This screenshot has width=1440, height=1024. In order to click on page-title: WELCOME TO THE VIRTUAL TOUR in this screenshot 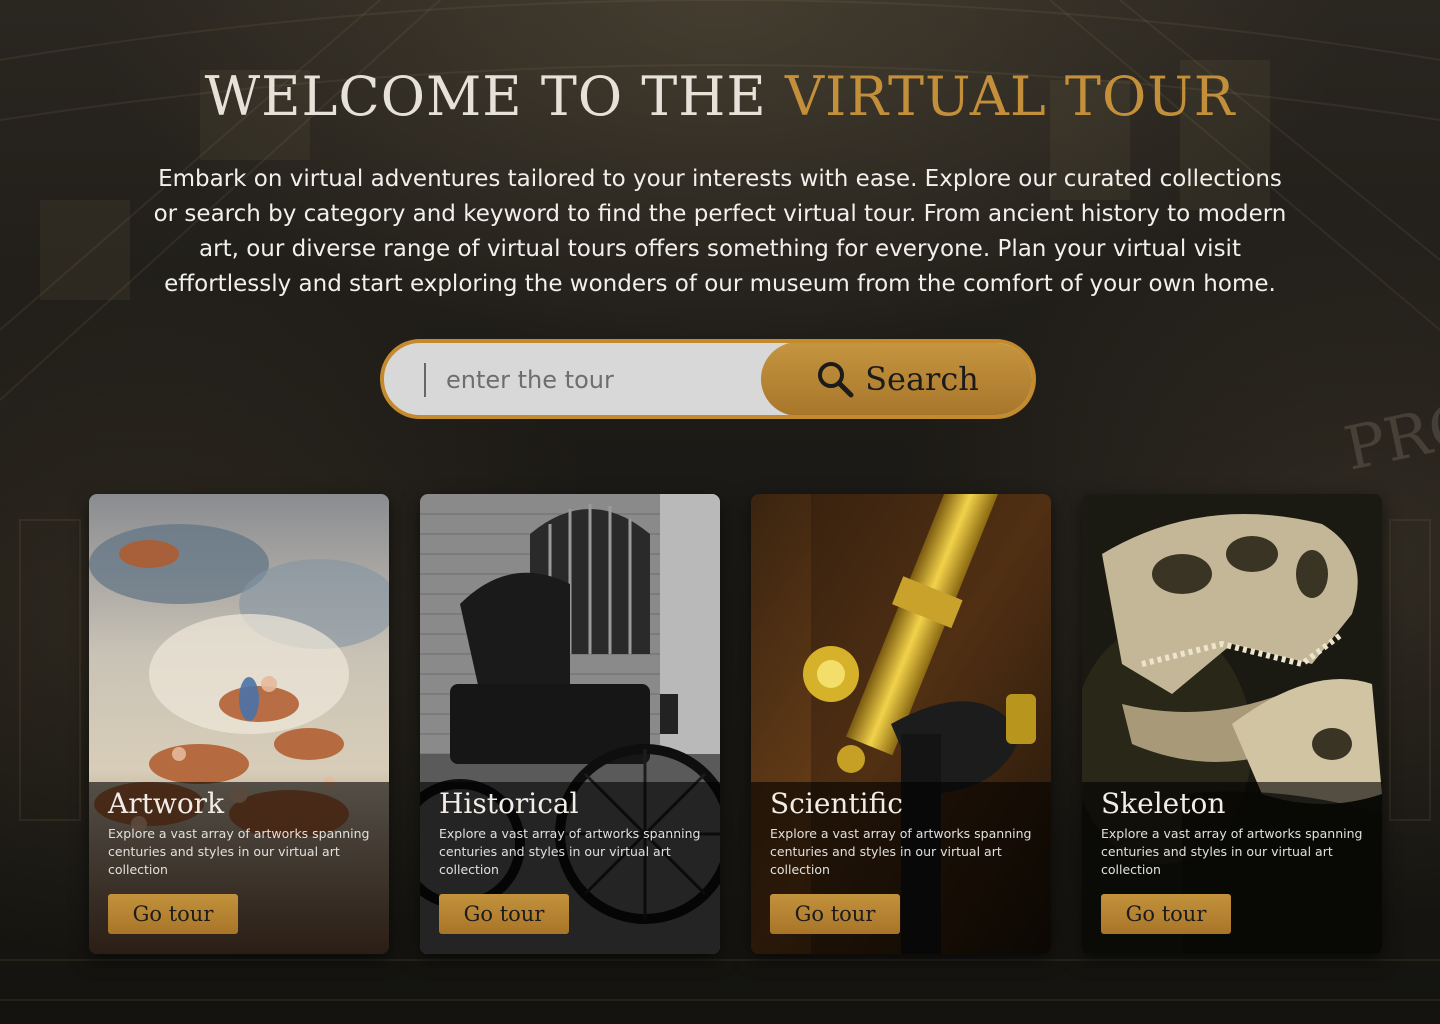, I will do `click(720, 97)`.